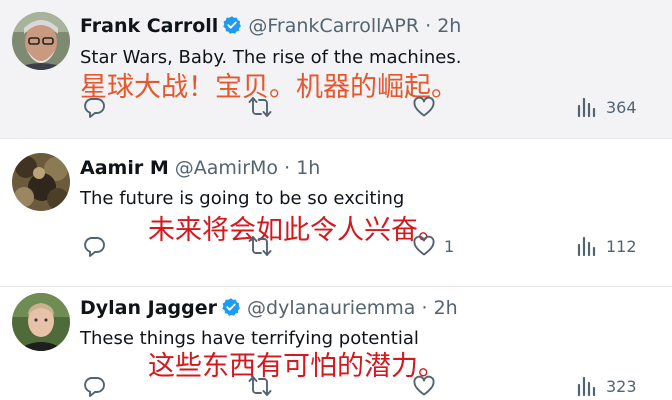 The image size is (672, 400). I want to click on views-button: 112, so click(606, 246).